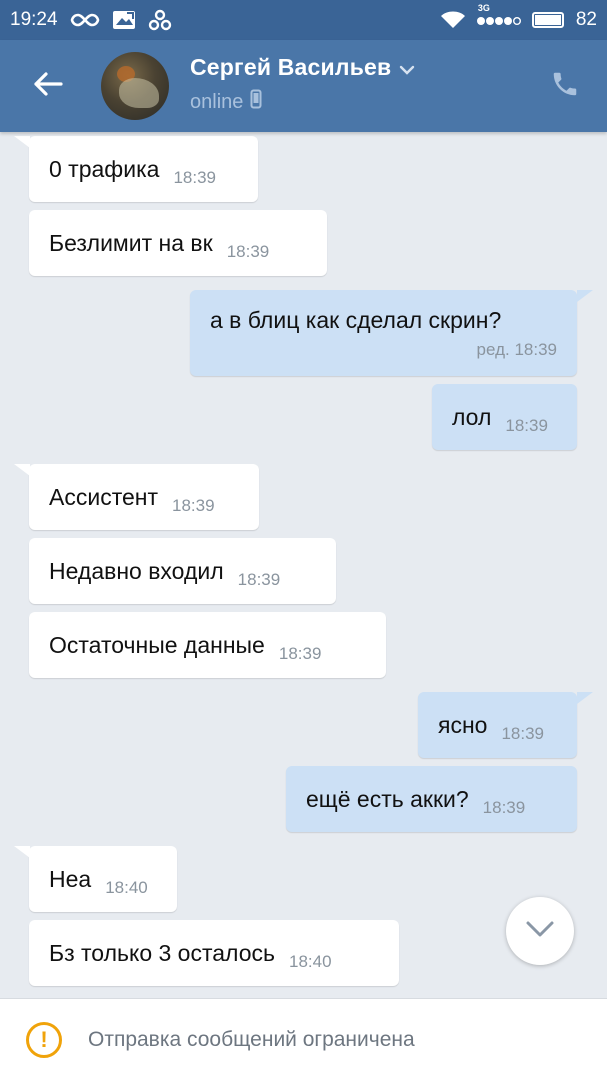 Image resolution: width=607 pixels, height=1080 pixels. What do you see at coordinates (70, 878) in the screenshot?
I see `message-text: Неа` at bounding box center [70, 878].